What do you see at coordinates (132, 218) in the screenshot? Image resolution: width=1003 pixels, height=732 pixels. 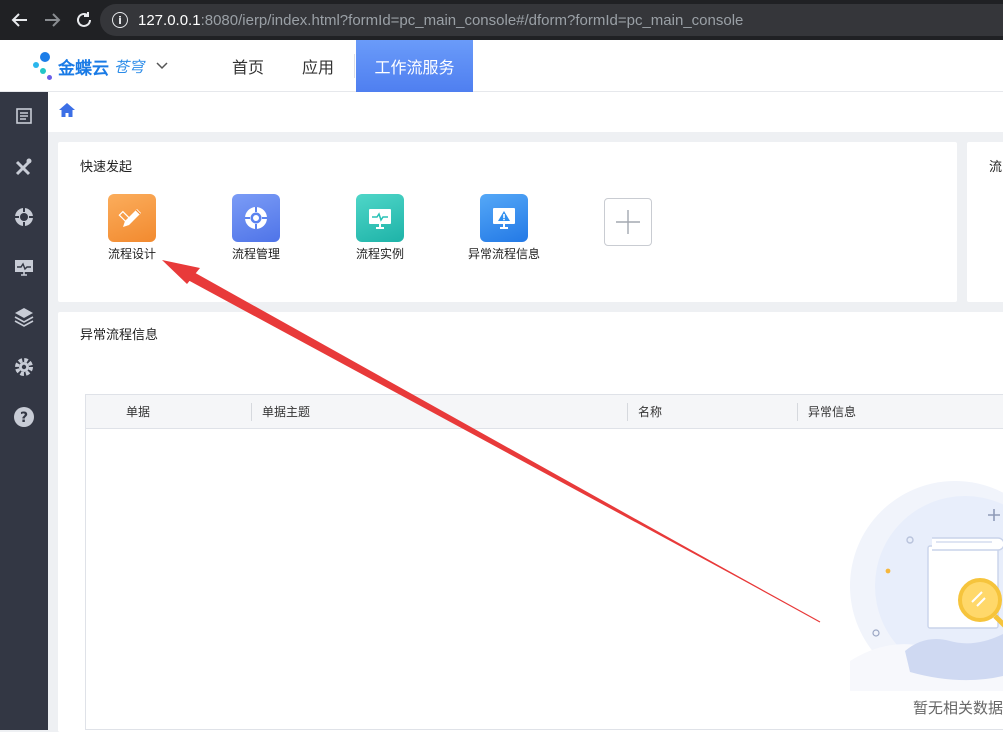 I see `pencil-ruler-icon` at bounding box center [132, 218].